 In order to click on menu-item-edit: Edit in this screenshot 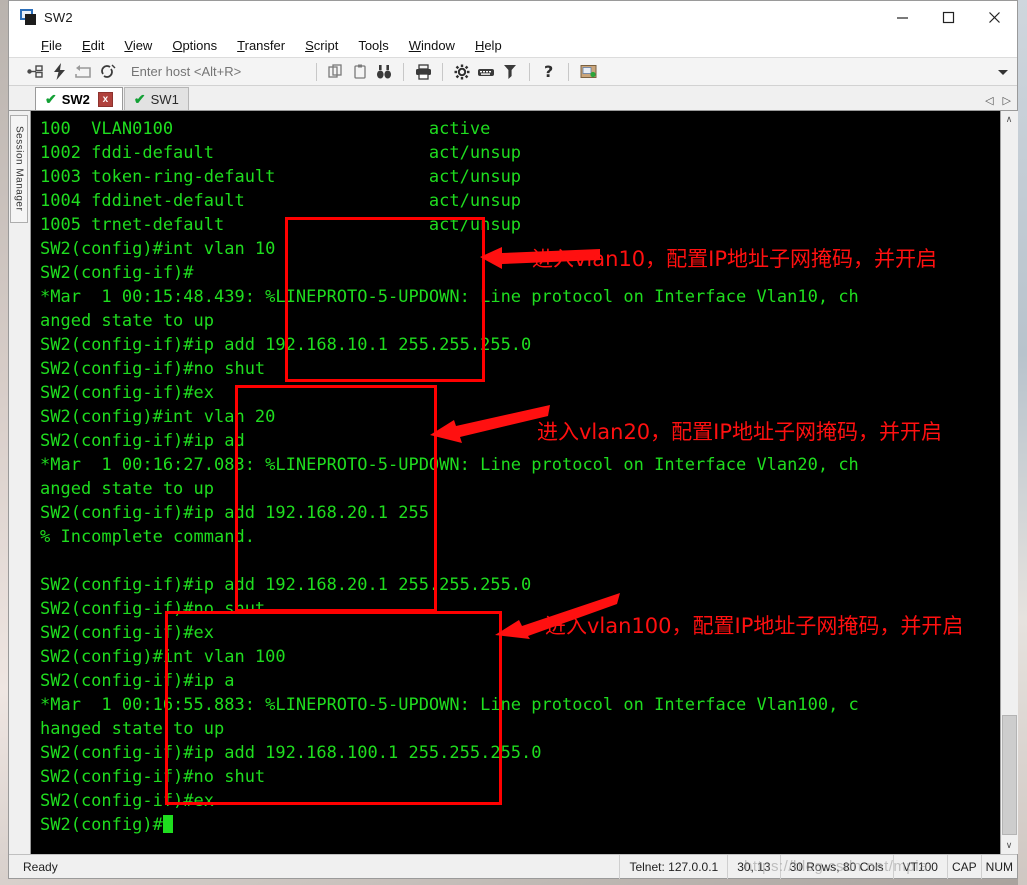, I will do `click(93, 45)`.